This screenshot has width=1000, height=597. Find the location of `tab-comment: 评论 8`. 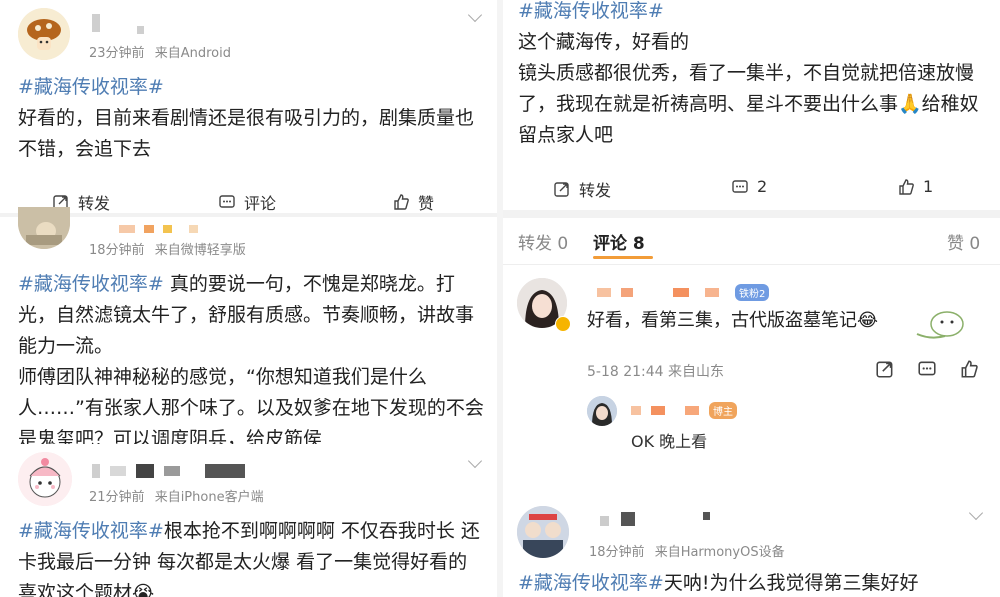

tab-comment: 评论 8 is located at coordinates (619, 241).